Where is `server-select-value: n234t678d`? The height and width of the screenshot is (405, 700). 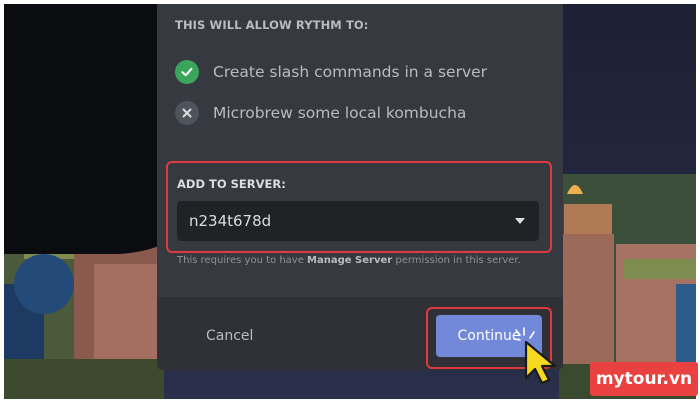 server-select-value: n234t678d is located at coordinates (230, 221).